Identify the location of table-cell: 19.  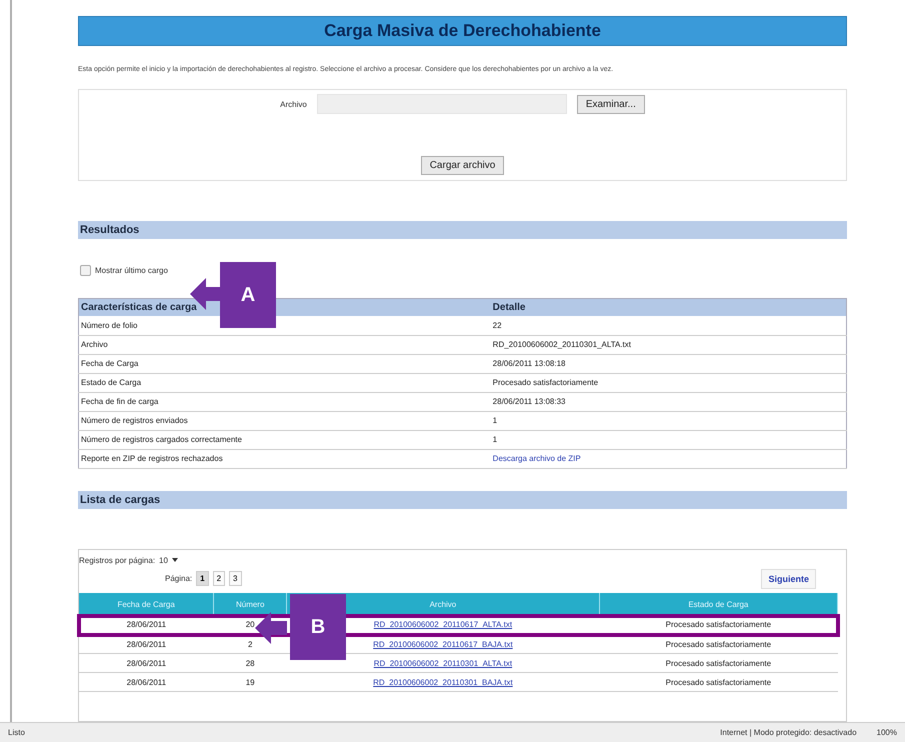
(250, 682).